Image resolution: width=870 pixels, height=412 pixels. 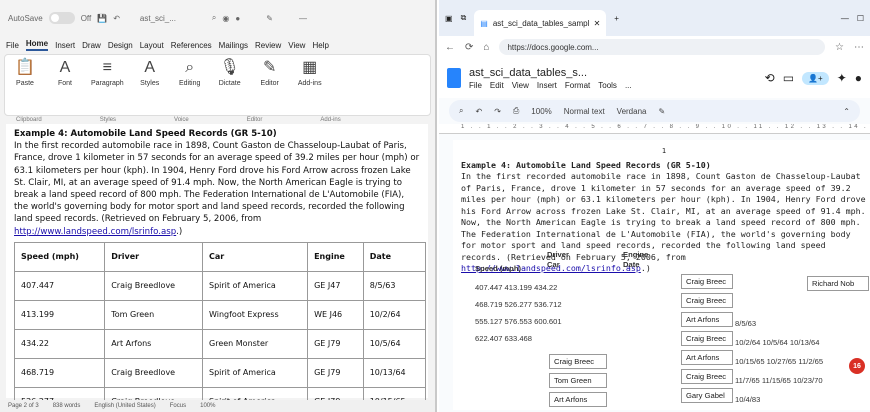 I want to click on back-icon: ←, so click(x=450, y=47).